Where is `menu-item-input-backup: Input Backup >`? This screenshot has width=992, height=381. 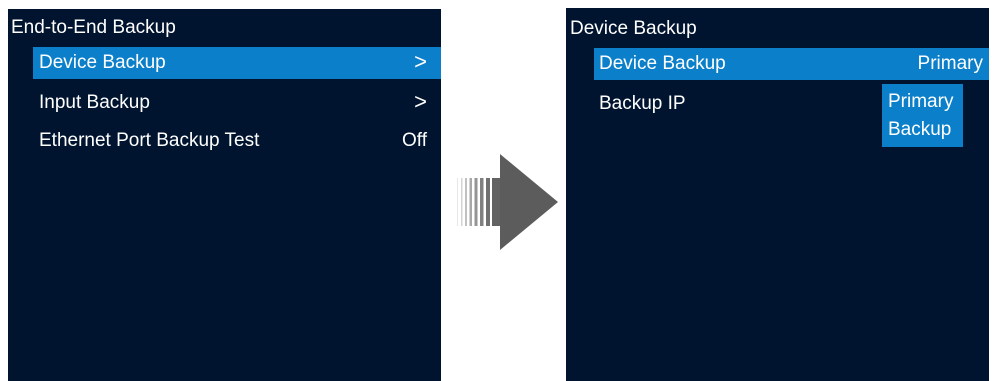 menu-item-input-backup: Input Backup > is located at coordinates (237, 103).